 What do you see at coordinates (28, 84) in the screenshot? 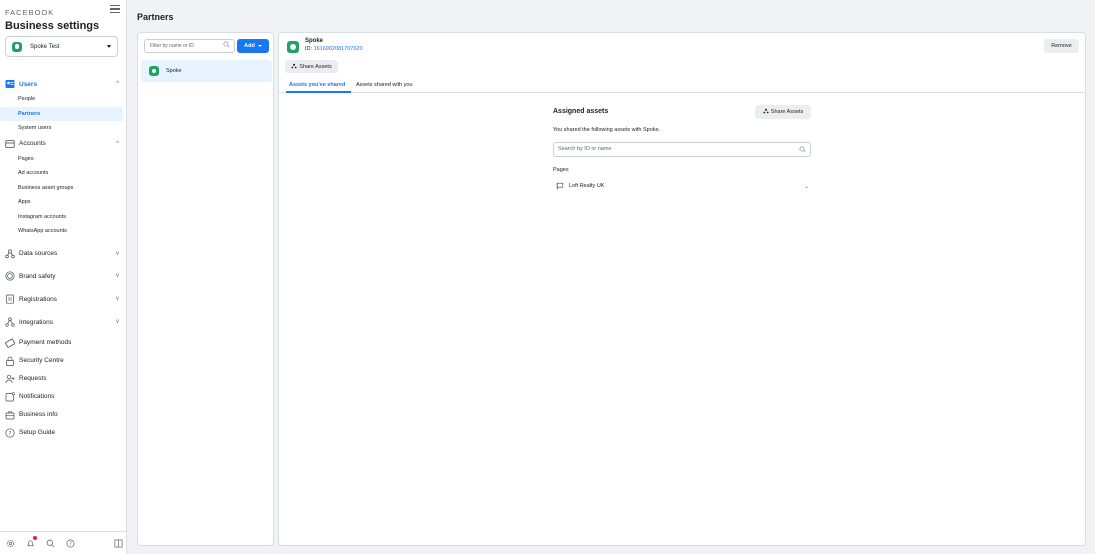
I see `nav-section-label: Users` at bounding box center [28, 84].